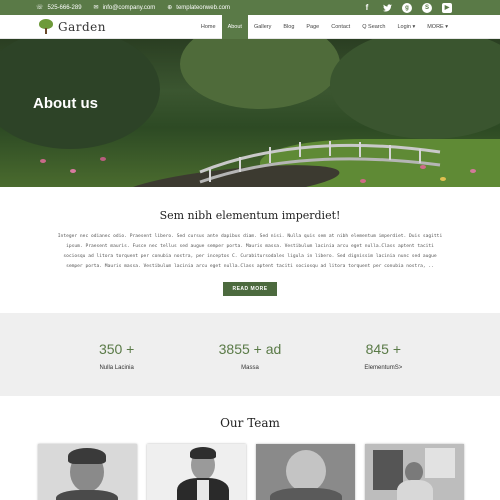  What do you see at coordinates (82, 26) in the screenshot?
I see `logo-text: Garden` at bounding box center [82, 26].